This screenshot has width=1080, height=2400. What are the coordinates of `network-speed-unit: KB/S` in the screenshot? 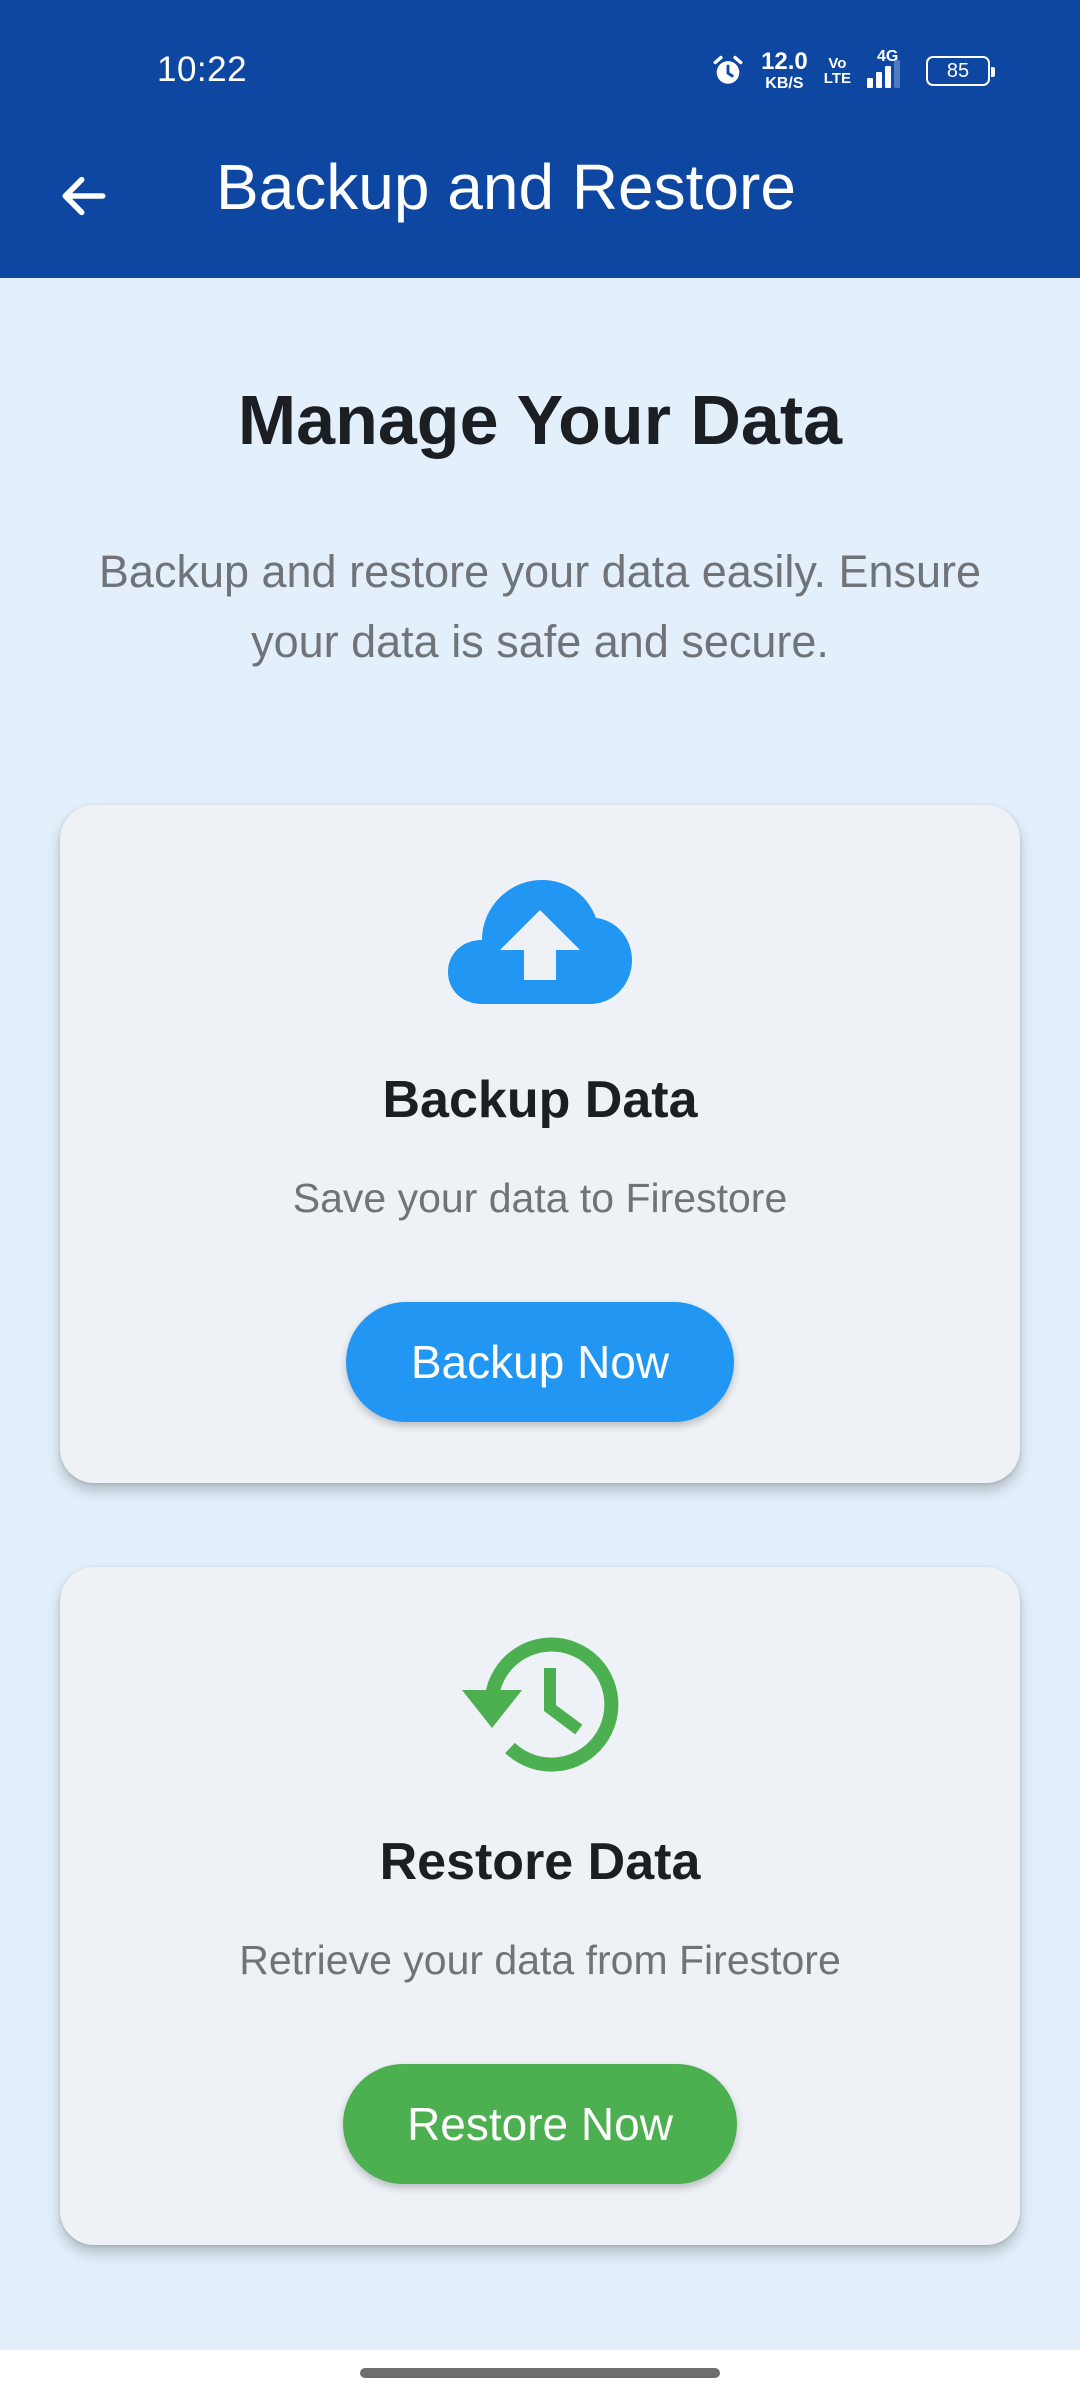 It's located at (784, 83).